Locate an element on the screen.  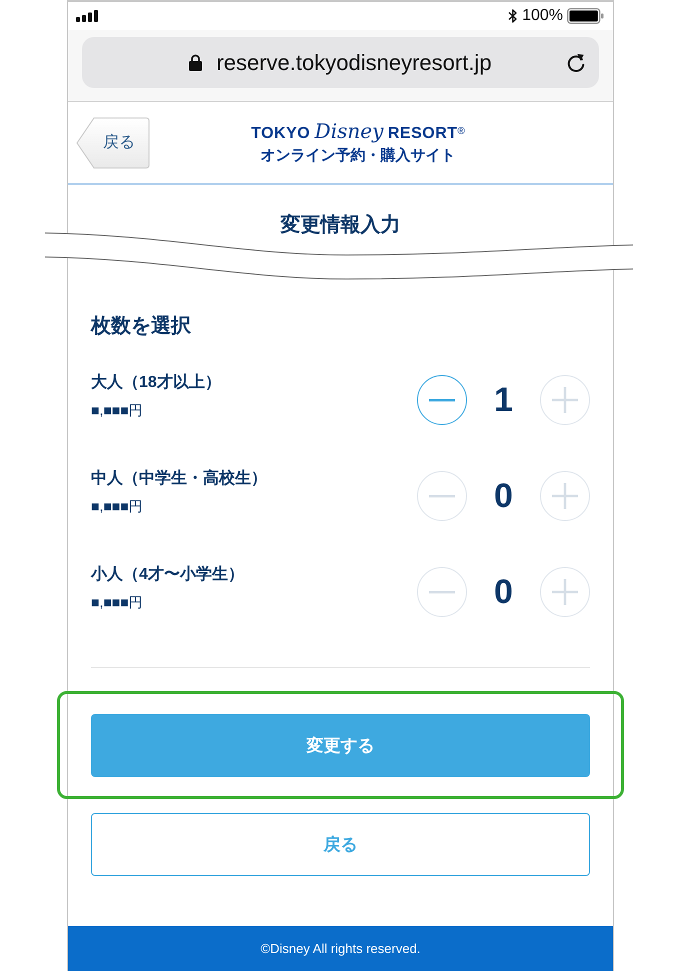
ticket-type-label: 大人（18才以上） is located at coordinates (156, 382).